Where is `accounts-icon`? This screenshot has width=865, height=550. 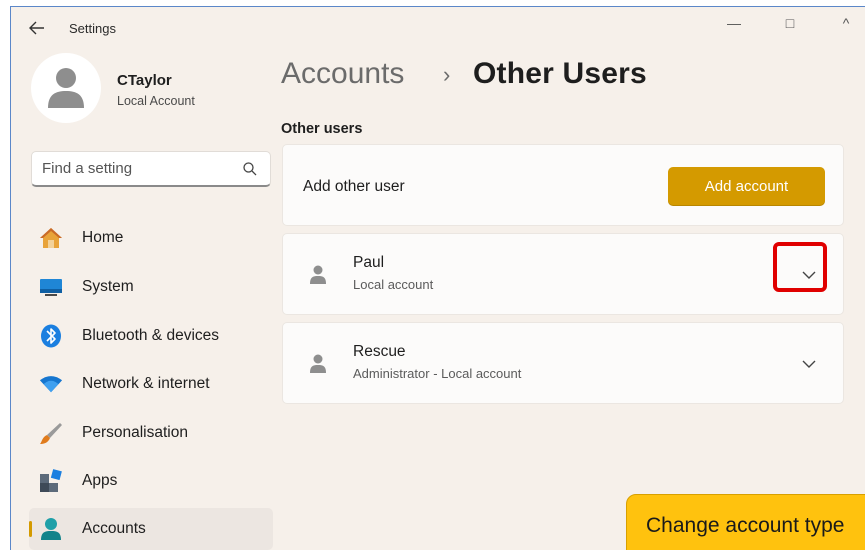 accounts-icon is located at coordinates (51, 529).